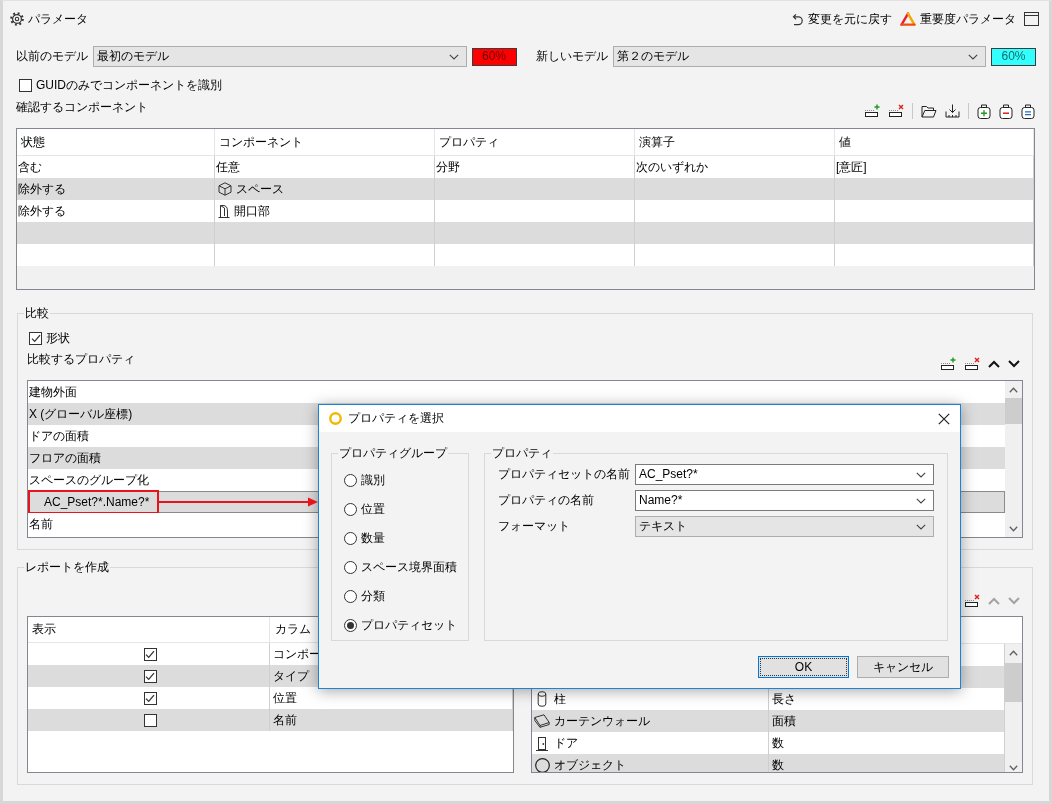 This screenshot has height=804, width=1052. Describe the element at coordinates (53, 392) in the screenshot. I see `list-item: 建物外面` at that location.